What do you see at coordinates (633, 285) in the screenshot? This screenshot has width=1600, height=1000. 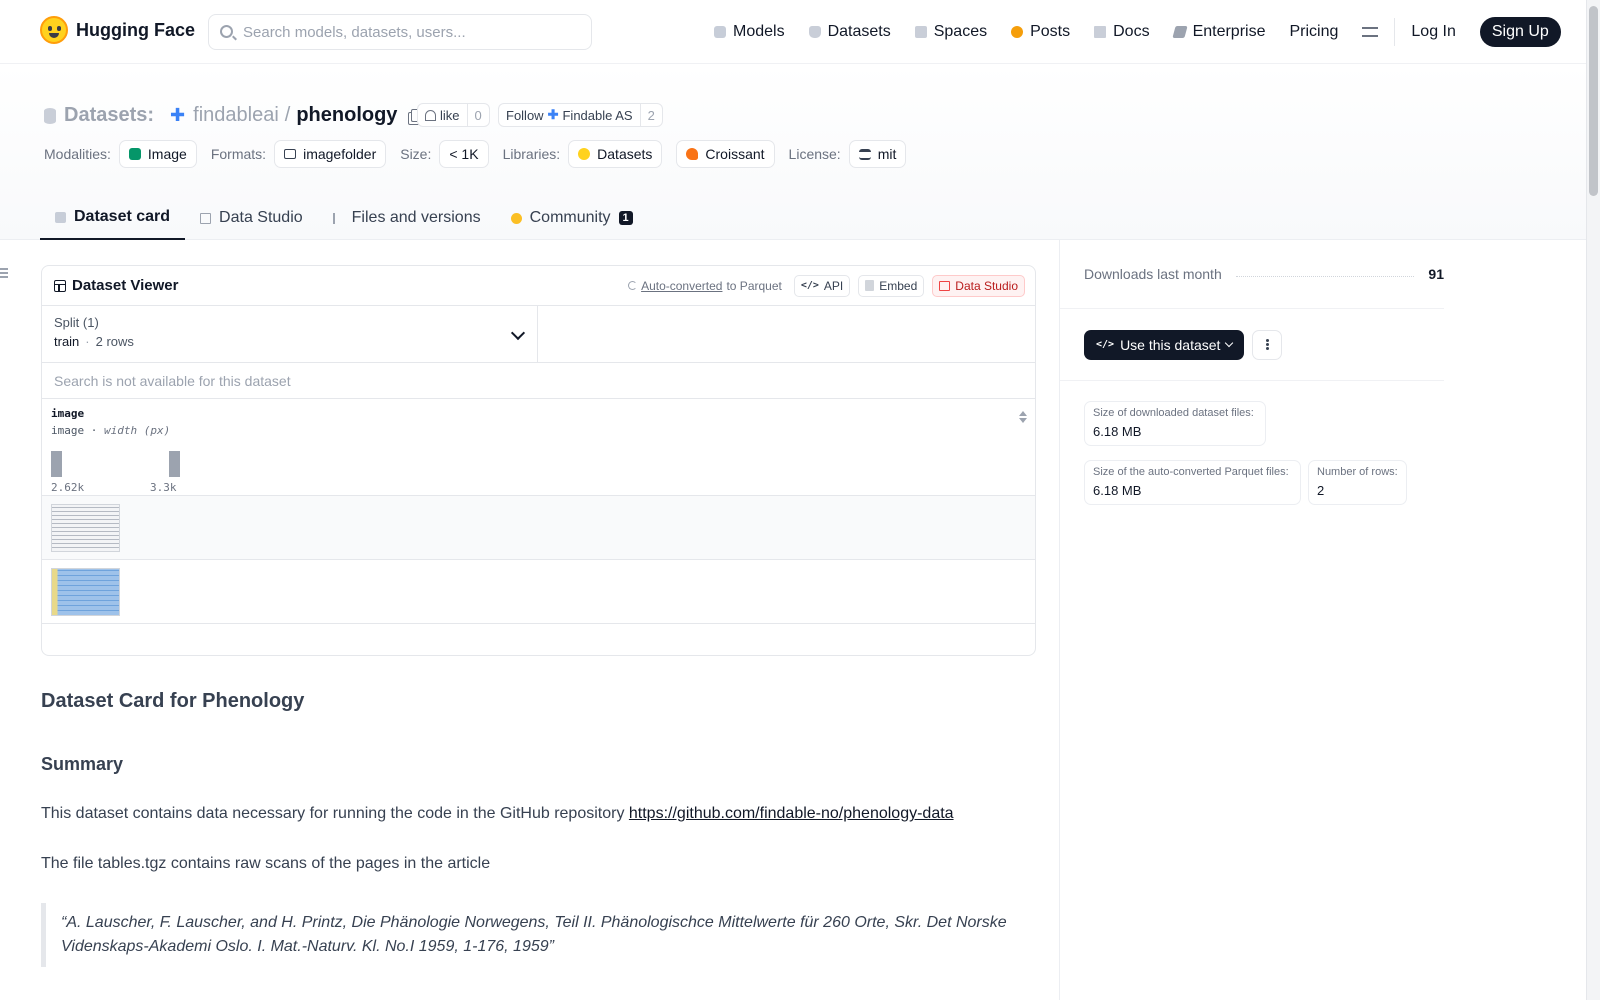 I see `sync-icon` at bounding box center [633, 285].